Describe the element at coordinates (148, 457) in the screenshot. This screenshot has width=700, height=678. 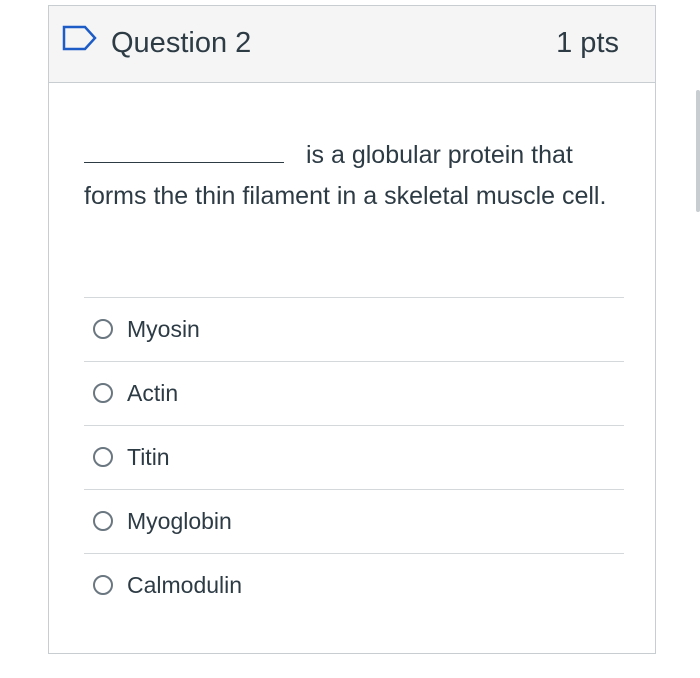
I see `answer-label: Titin` at that location.